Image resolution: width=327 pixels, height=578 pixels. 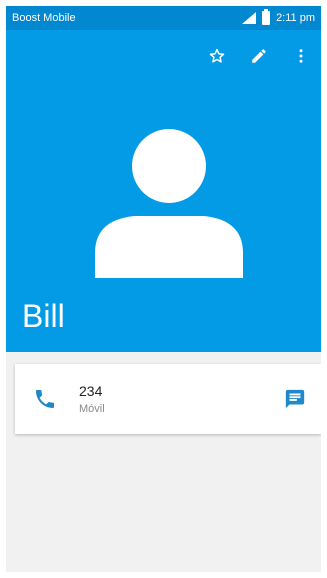 I want to click on edit-button, so click(x=259, y=56).